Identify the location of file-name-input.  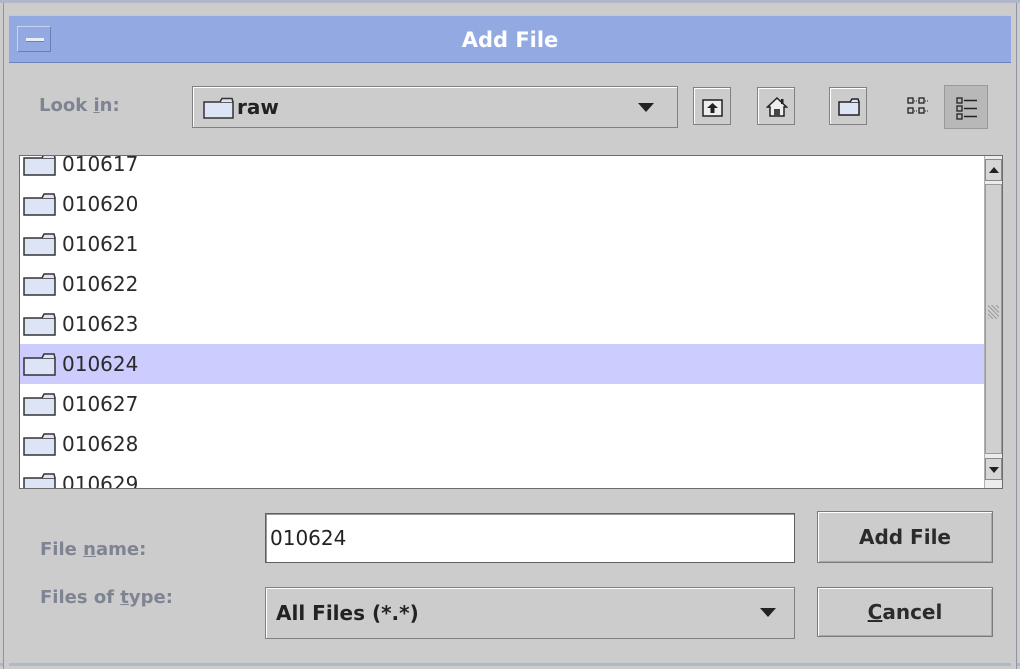
(530, 538).